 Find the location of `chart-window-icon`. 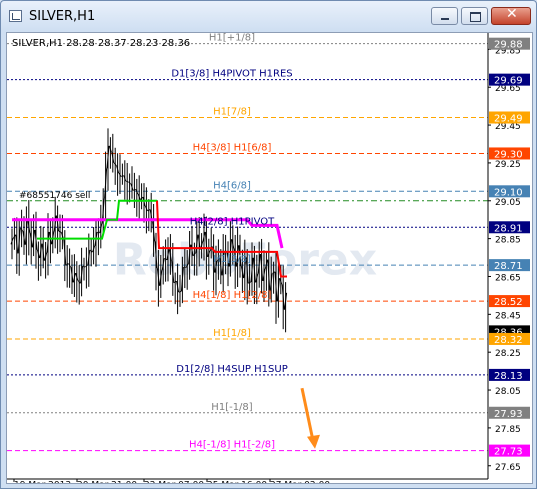

chart-window-icon is located at coordinates (15, 16).